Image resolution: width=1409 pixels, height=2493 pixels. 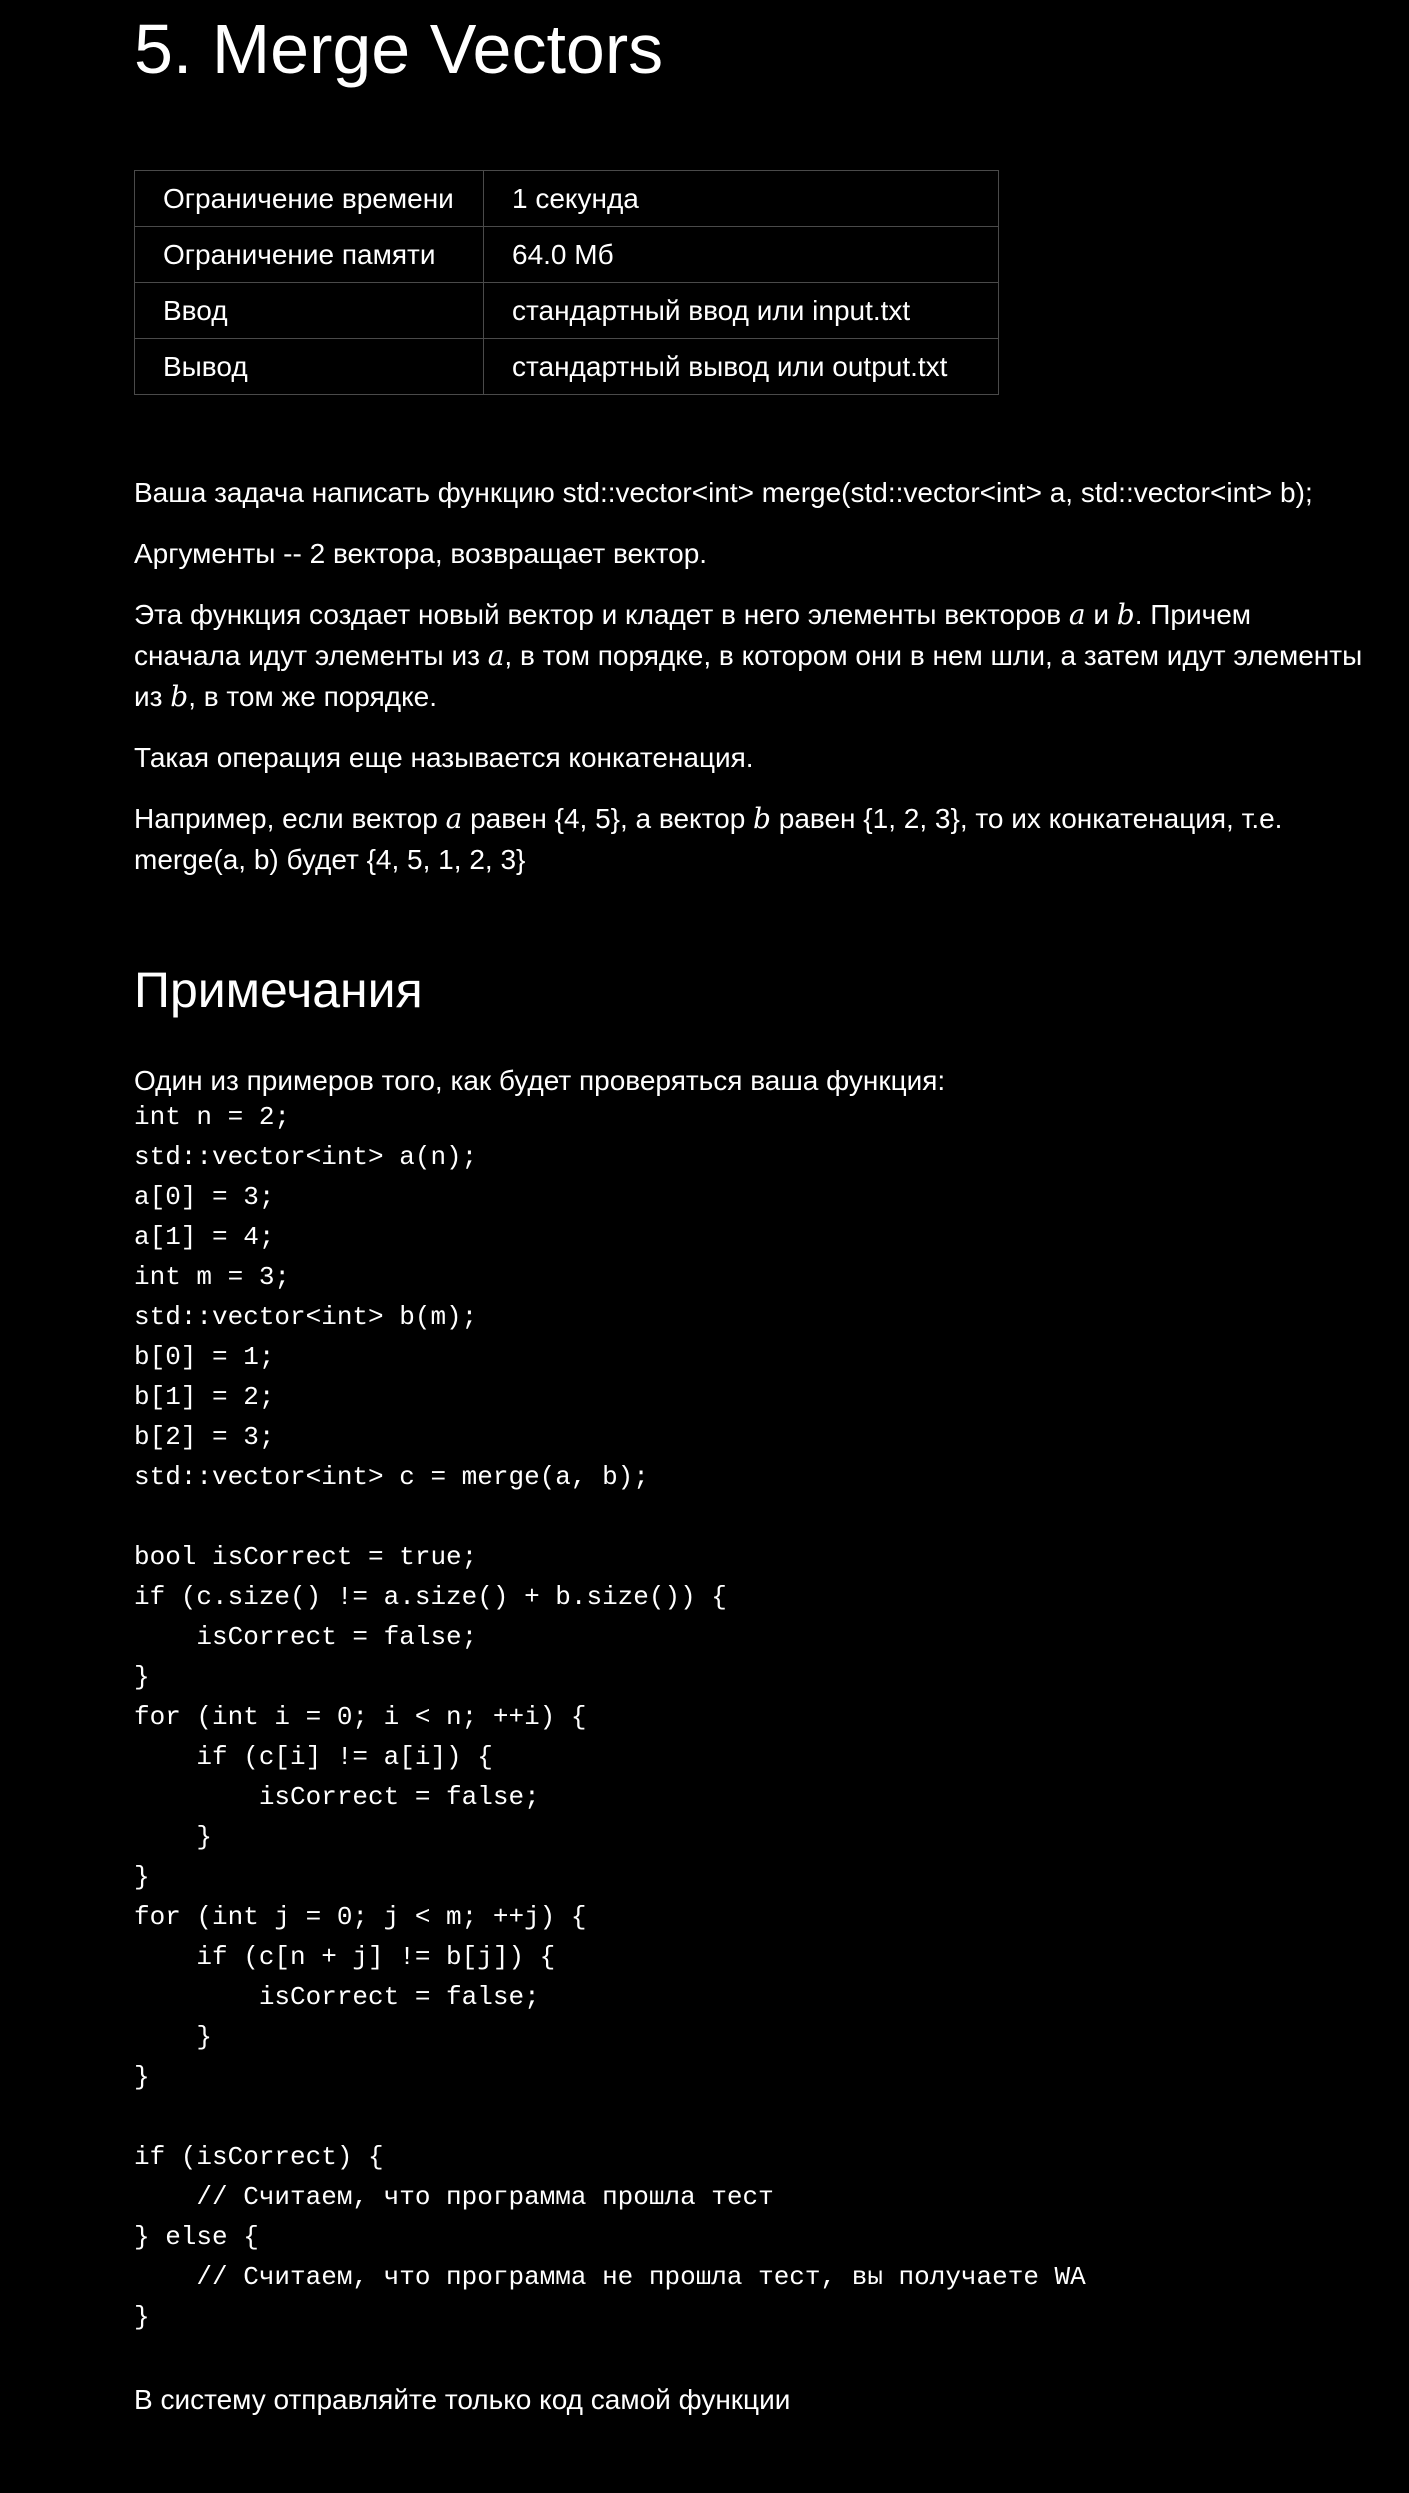 What do you see at coordinates (399, 49) in the screenshot?
I see `problem-title: 5. Merge Vectors` at bounding box center [399, 49].